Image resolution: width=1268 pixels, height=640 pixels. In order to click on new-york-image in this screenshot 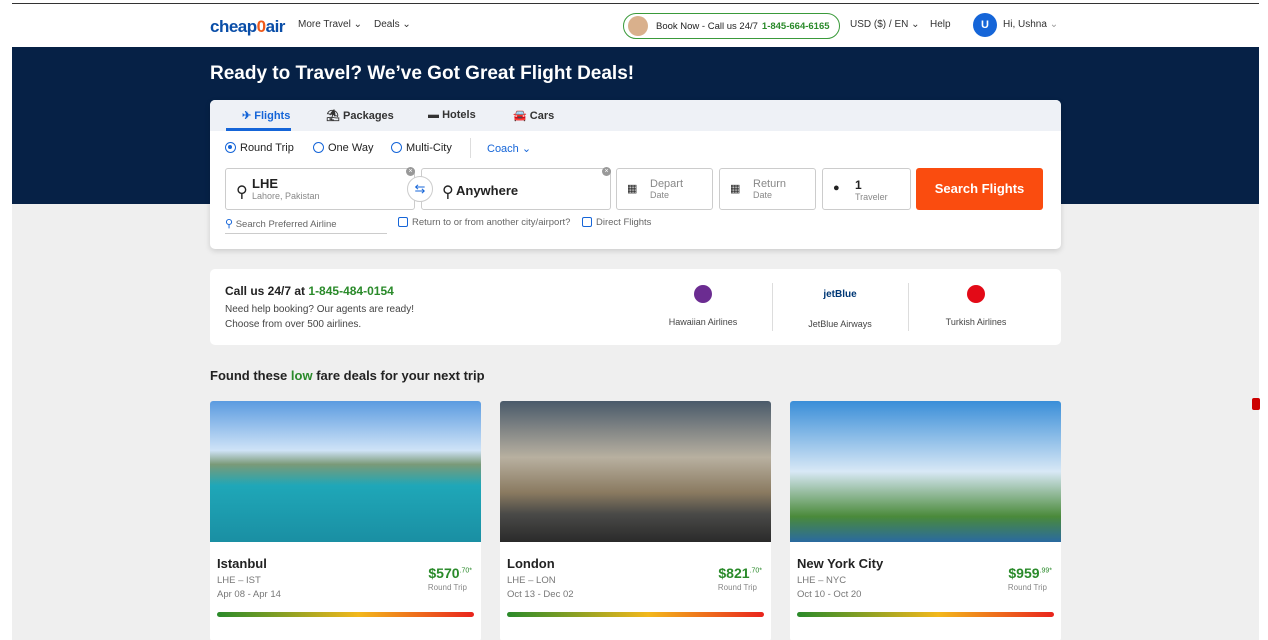, I will do `click(925, 471)`.